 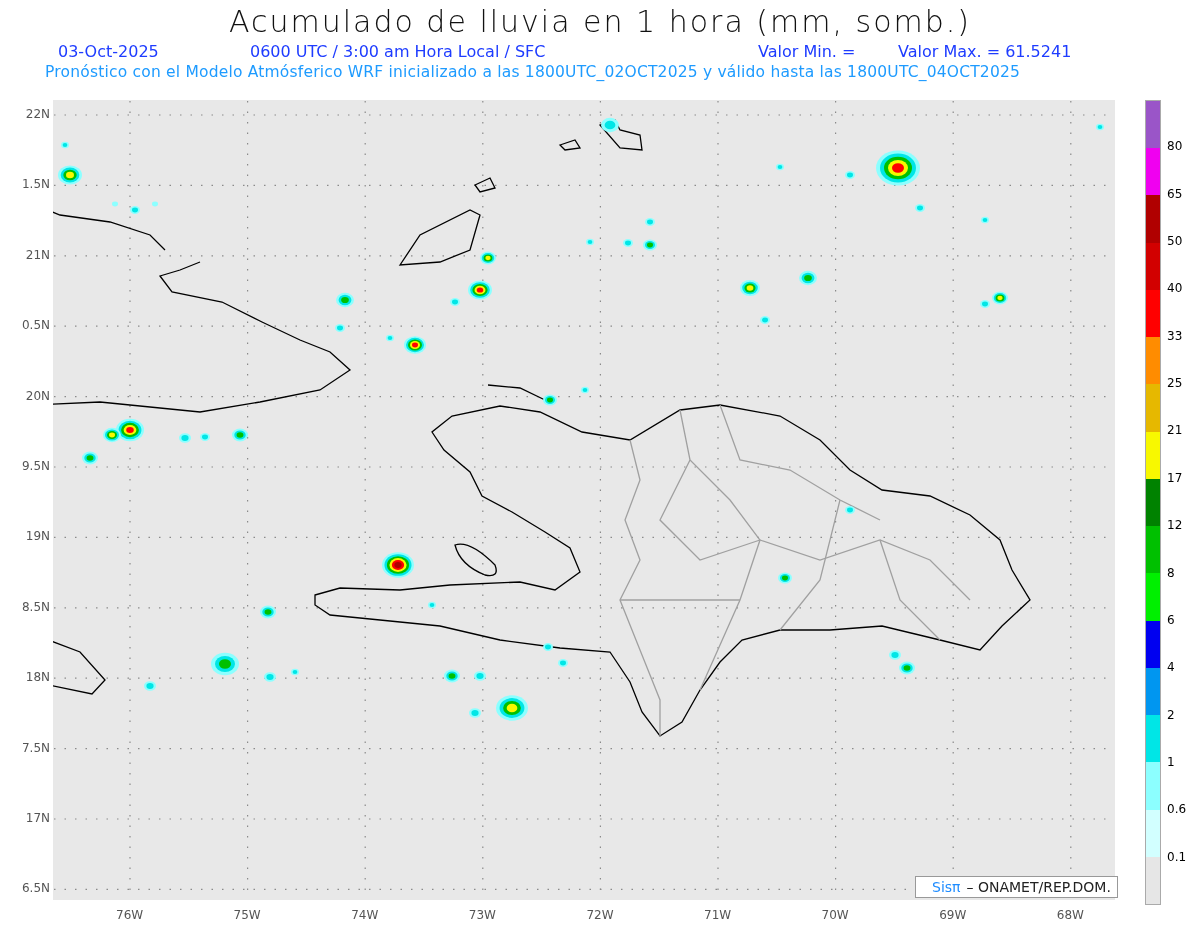 I want to click on min-value: Valor Min. =, so click(x=807, y=51).